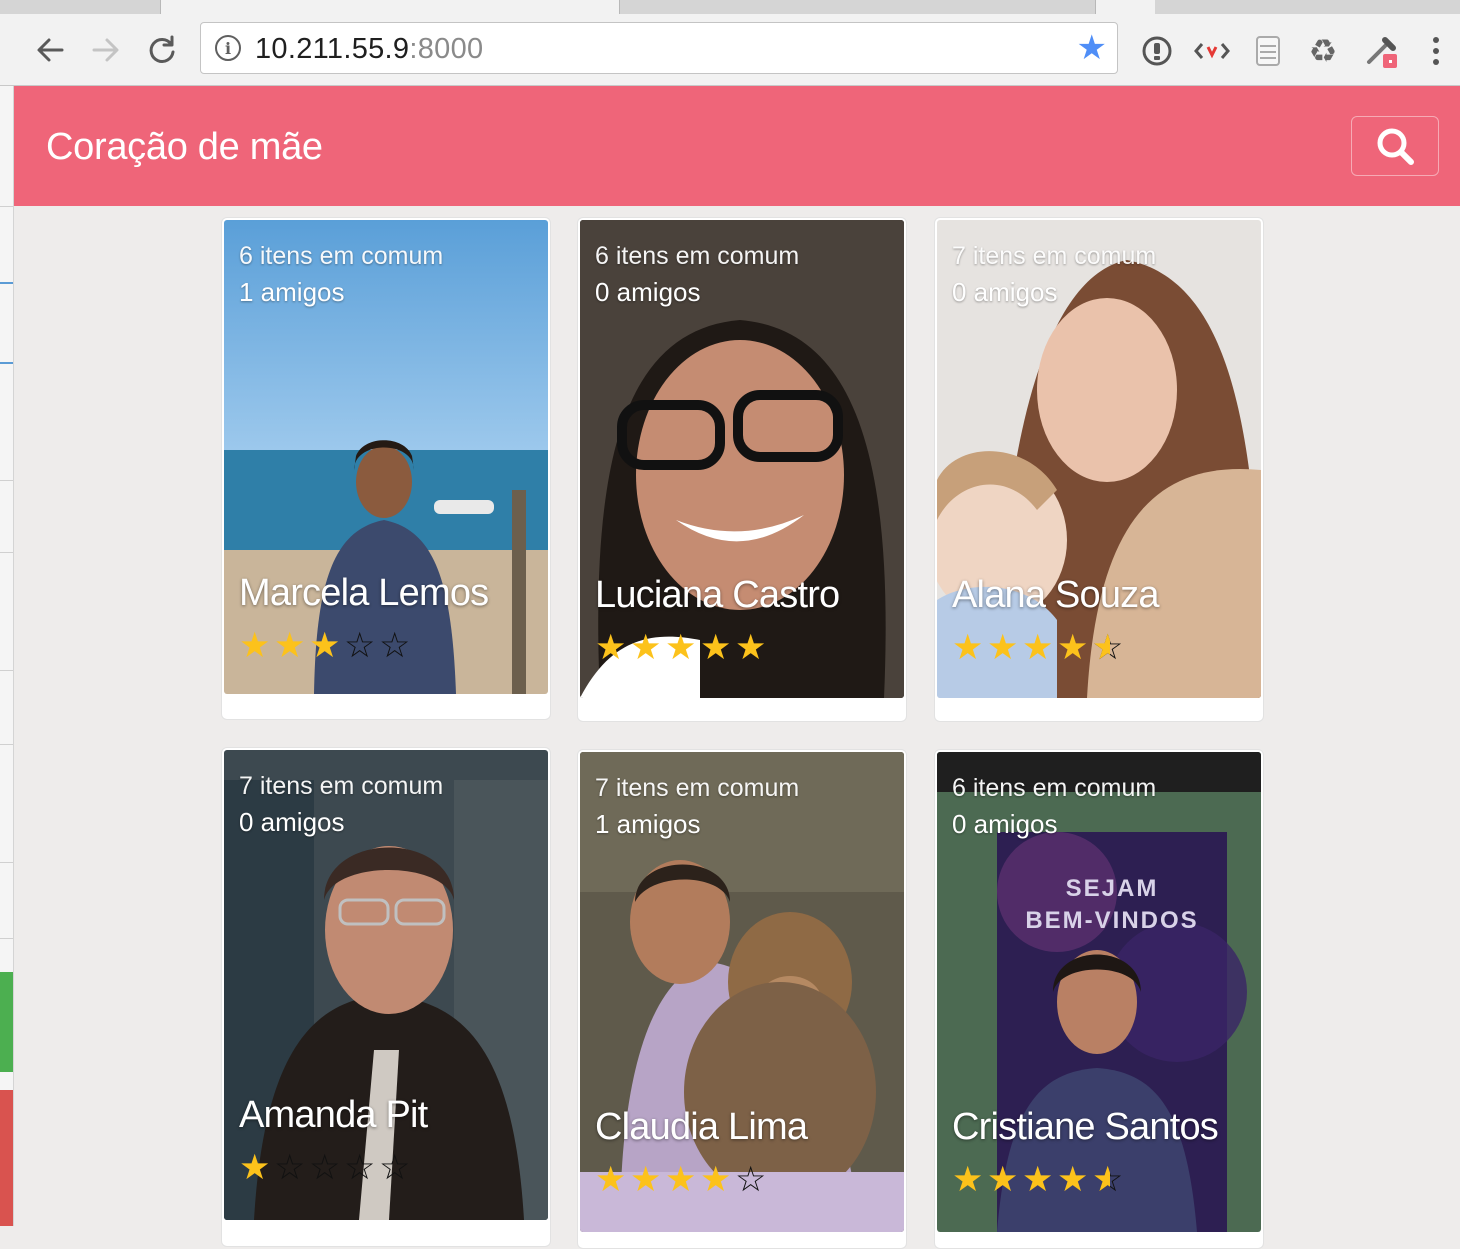  Describe the element at coordinates (7, 656) in the screenshot. I see `background-window-sliver` at that location.